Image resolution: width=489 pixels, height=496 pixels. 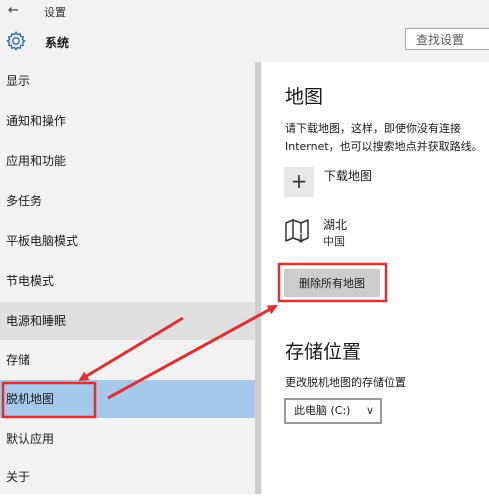 I want to click on search-input, so click(x=447, y=40).